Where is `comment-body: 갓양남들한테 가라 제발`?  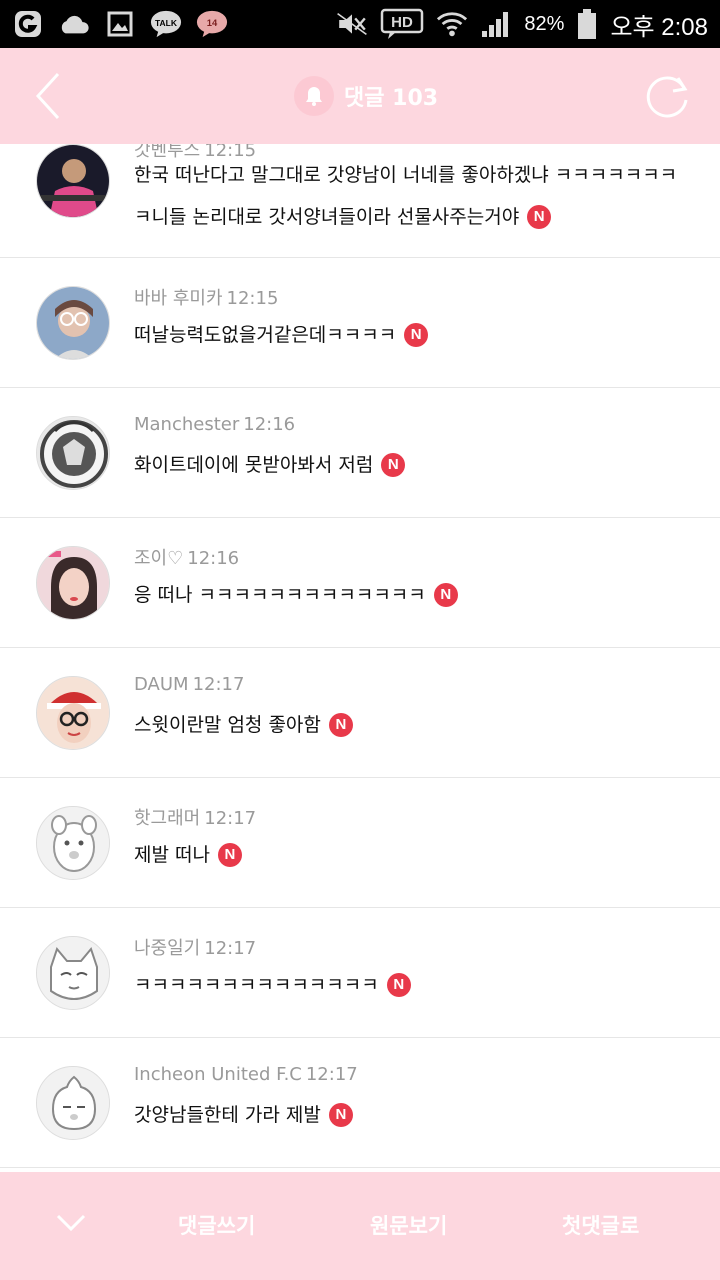 comment-body: 갓양남들한테 가라 제발 is located at coordinates (227, 1115).